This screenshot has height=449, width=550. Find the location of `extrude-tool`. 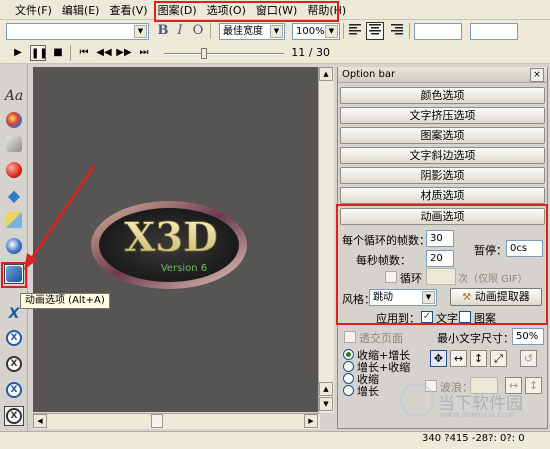

extrude-tool is located at coordinates (14, 144).